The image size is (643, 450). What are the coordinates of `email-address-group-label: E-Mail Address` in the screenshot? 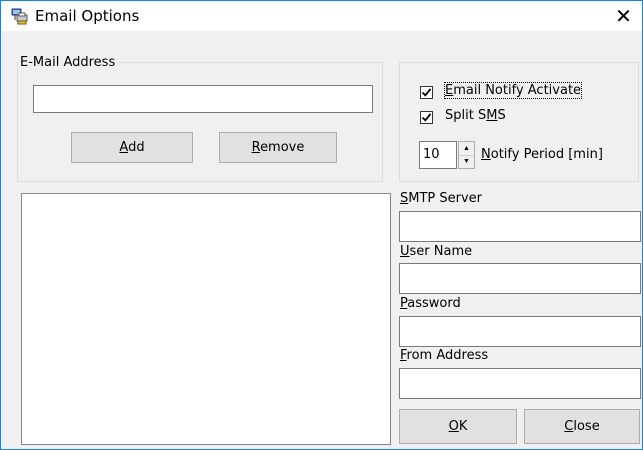 It's located at (68, 62).